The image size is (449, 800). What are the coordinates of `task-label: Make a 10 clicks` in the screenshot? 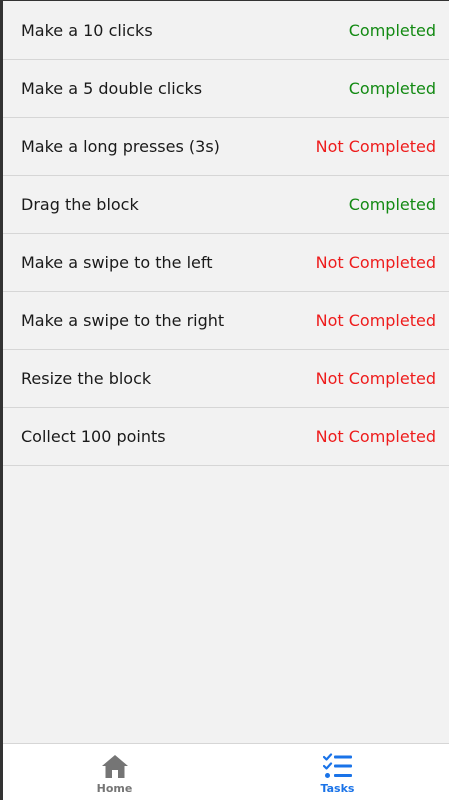 It's located at (87, 30).